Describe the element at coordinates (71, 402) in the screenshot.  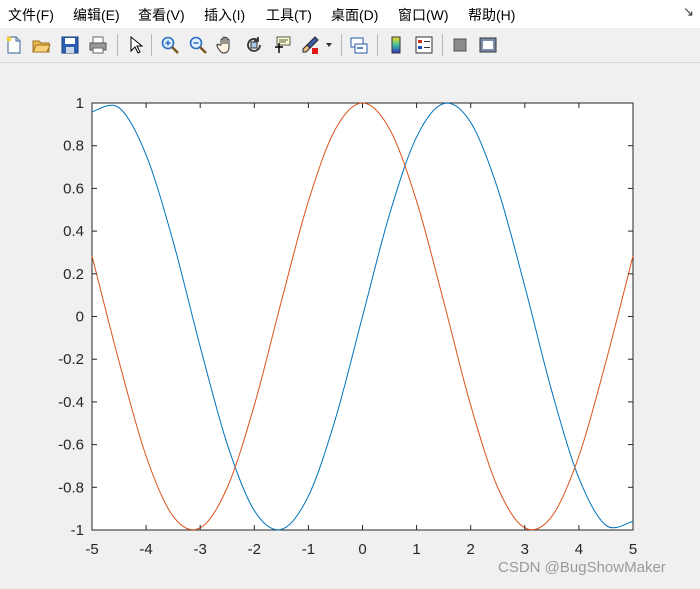
I see `y-tick-label: -0.4` at that location.